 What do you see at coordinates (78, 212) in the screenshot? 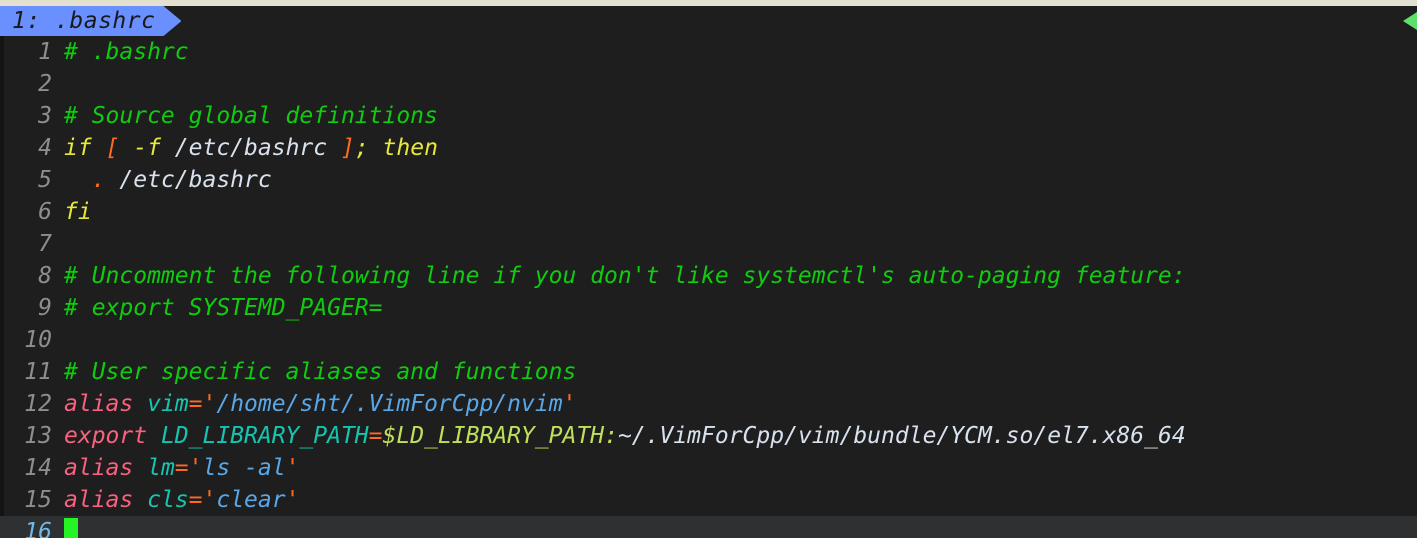
I see `token-keyword: fi` at bounding box center [78, 212].